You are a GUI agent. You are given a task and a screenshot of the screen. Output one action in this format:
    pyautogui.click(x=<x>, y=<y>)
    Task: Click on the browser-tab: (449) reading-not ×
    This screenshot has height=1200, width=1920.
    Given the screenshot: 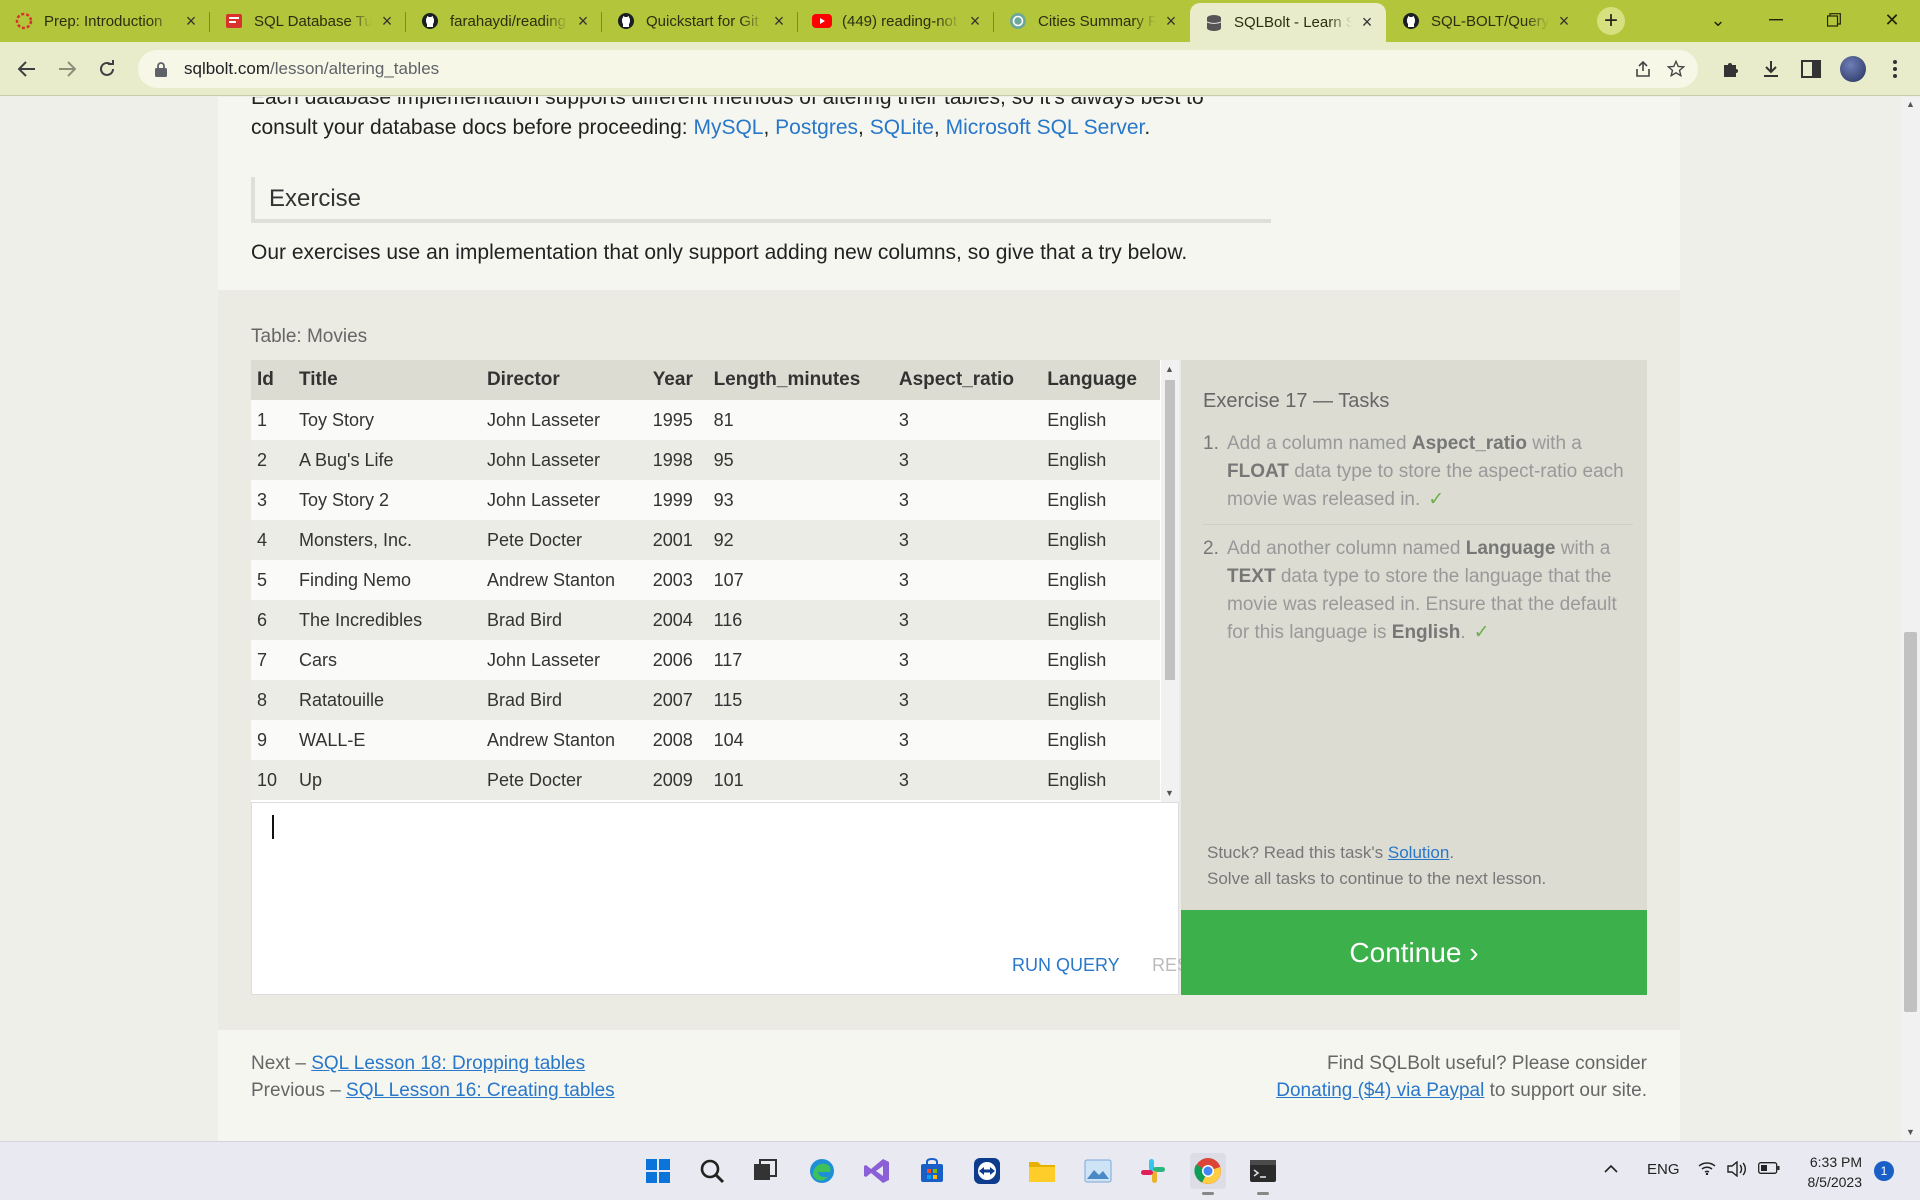 What is the action you would take?
    pyautogui.click(x=896, y=21)
    